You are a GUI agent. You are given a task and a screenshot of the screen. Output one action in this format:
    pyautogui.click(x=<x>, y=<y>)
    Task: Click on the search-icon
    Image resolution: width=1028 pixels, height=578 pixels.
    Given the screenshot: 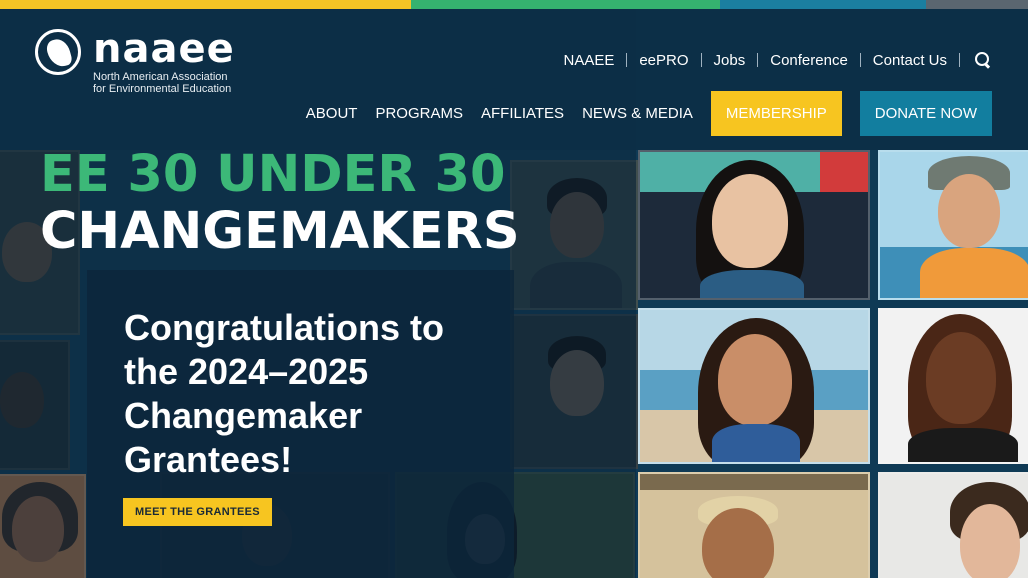 What is the action you would take?
    pyautogui.click(x=983, y=60)
    